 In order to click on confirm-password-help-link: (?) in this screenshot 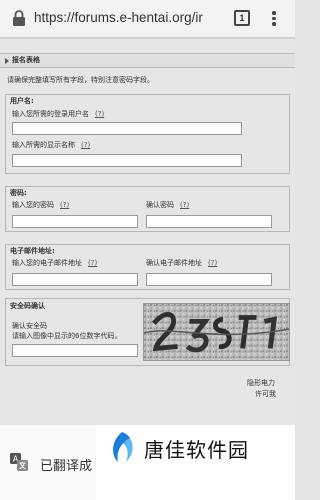, I will do `click(184, 205)`.